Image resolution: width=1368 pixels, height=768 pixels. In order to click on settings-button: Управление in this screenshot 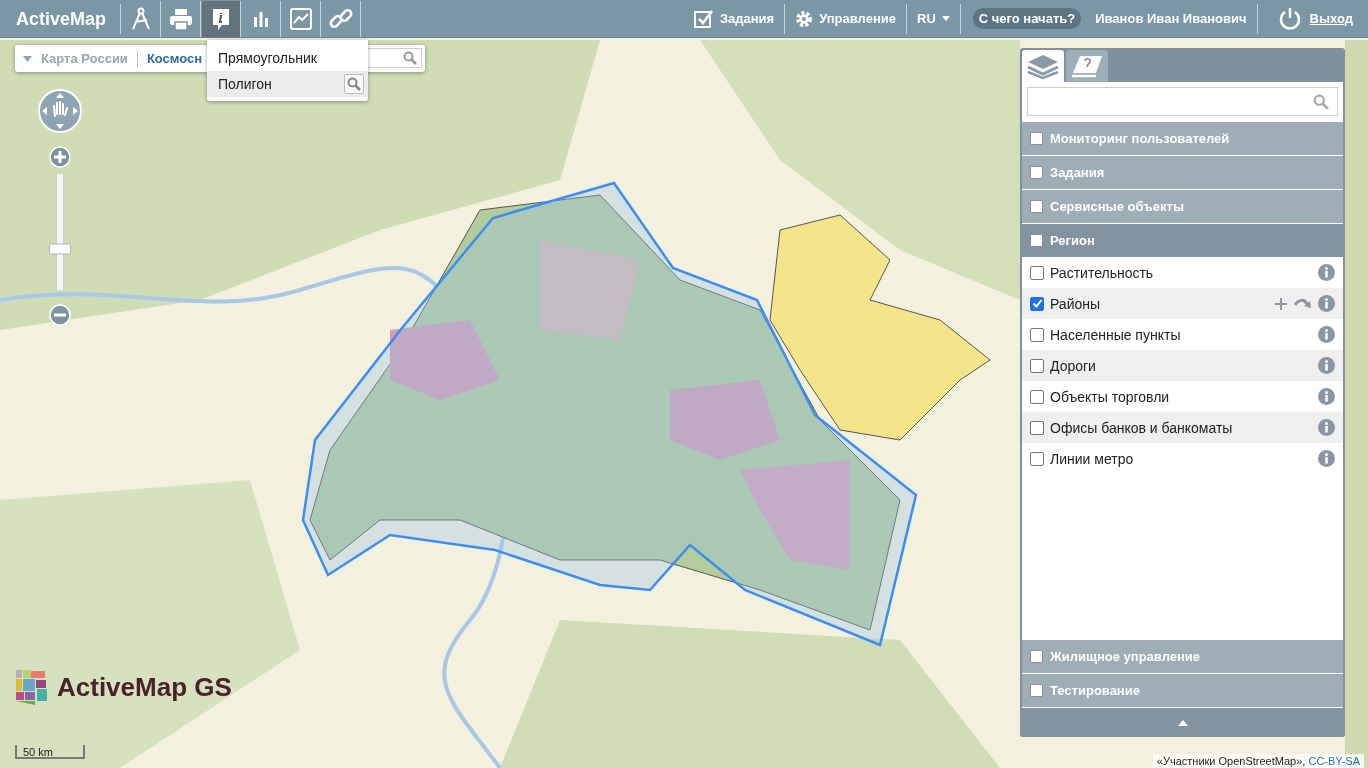, I will do `click(846, 18)`.